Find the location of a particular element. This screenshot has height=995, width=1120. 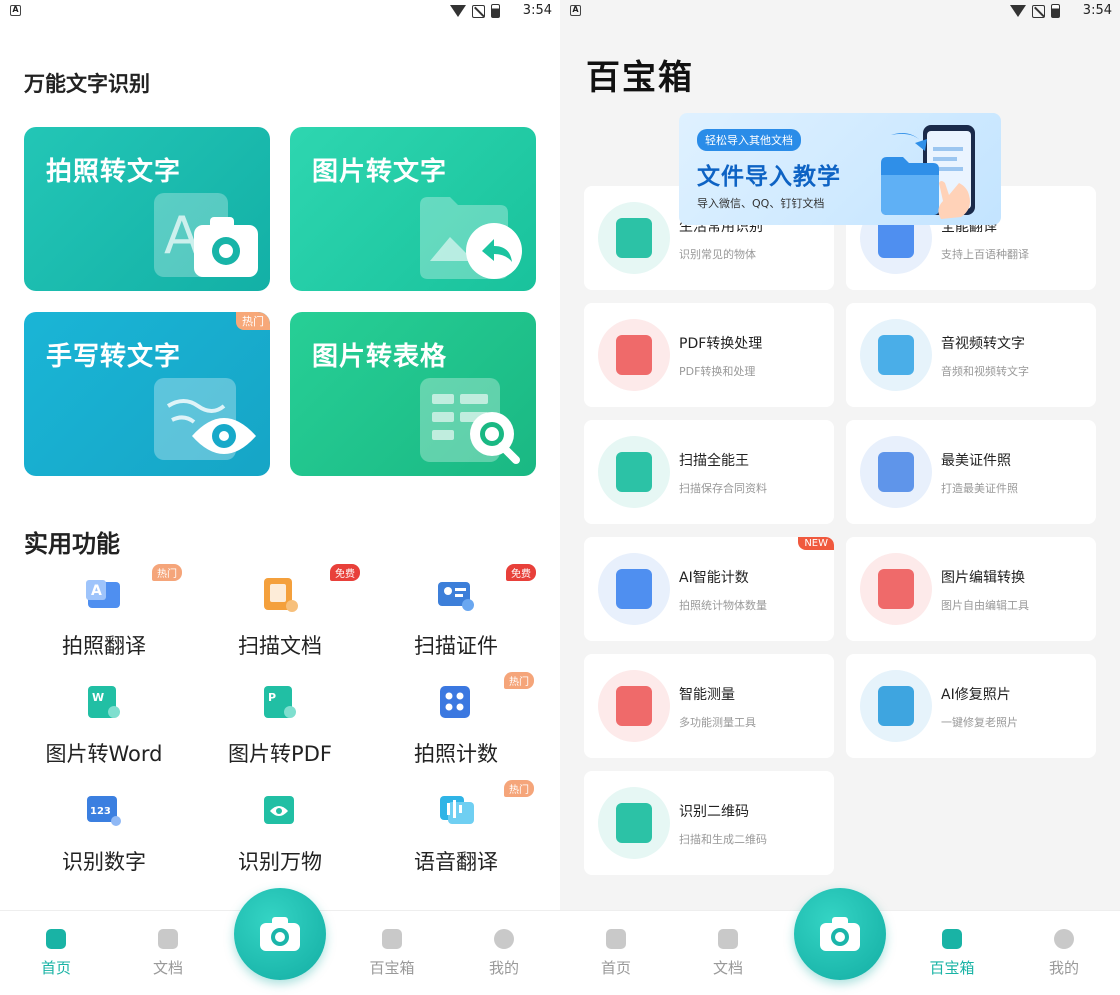

av-to-text-icon-glyph is located at coordinates (896, 355).